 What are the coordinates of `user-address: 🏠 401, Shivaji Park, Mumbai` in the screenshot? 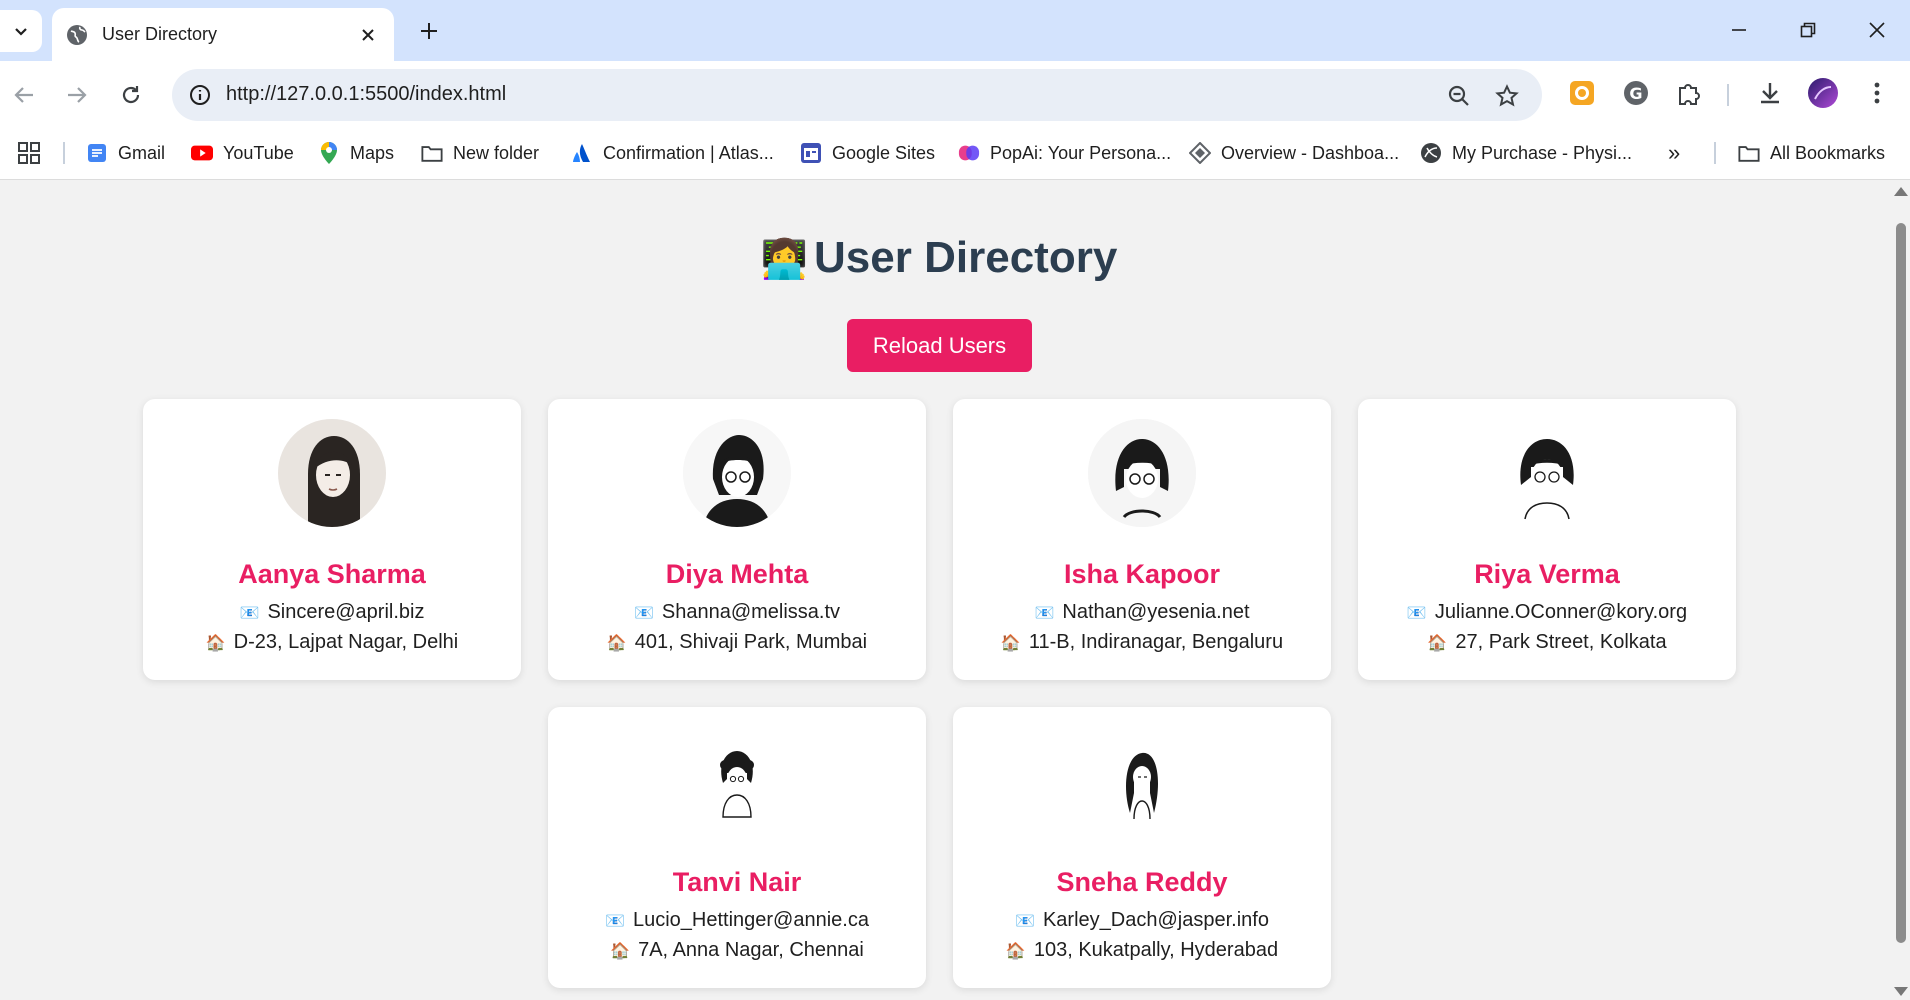 It's located at (737, 642).